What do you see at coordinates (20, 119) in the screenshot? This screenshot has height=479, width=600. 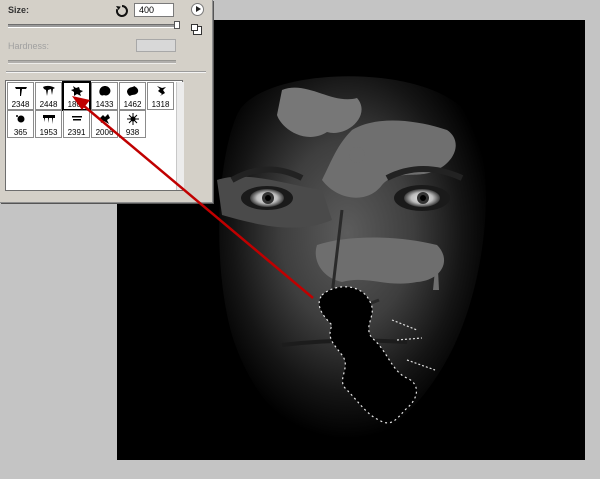 I see `drop-icon` at bounding box center [20, 119].